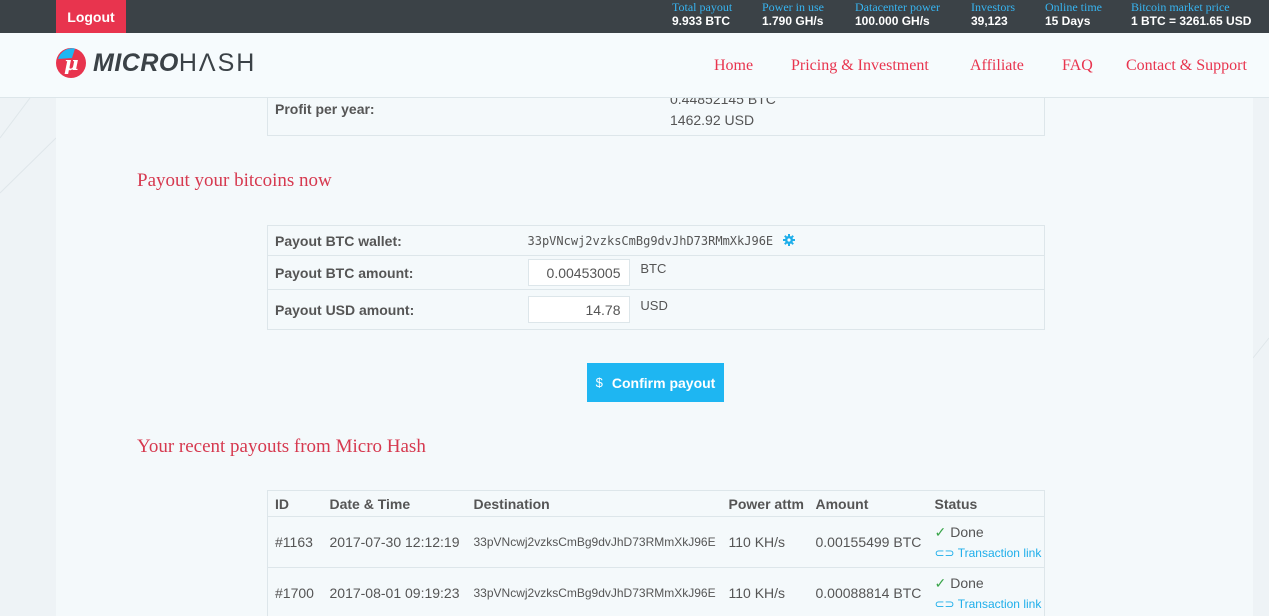 This screenshot has height=616, width=1269. I want to click on stat-label: Investors, so click(993, 7).